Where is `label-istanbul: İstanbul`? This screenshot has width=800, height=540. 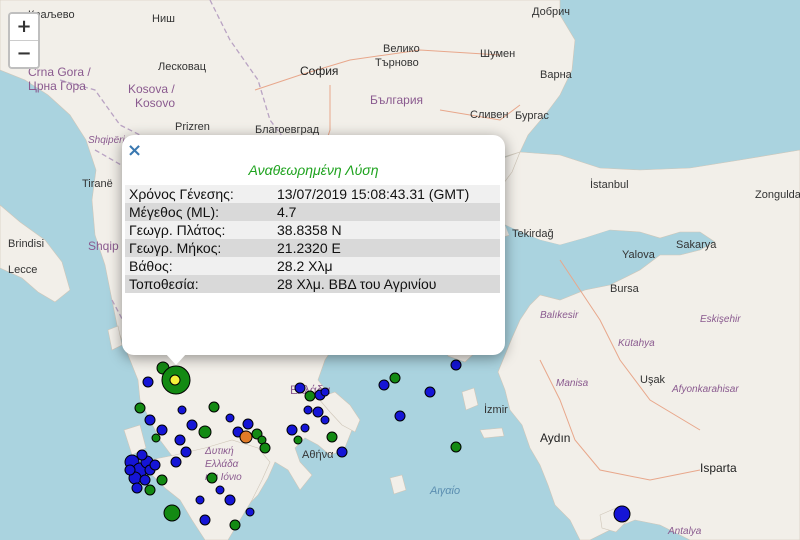 label-istanbul: İstanbul is located at coordinates (609, 184).